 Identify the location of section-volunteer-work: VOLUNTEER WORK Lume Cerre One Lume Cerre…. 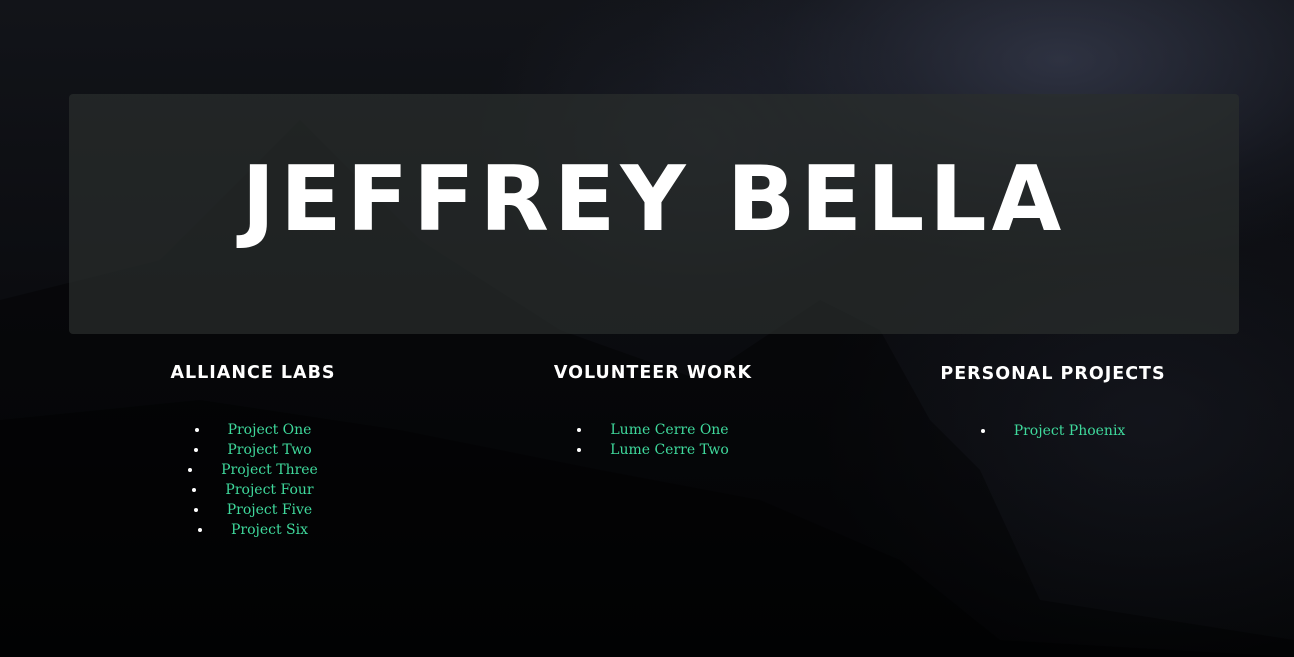
(653, 411).